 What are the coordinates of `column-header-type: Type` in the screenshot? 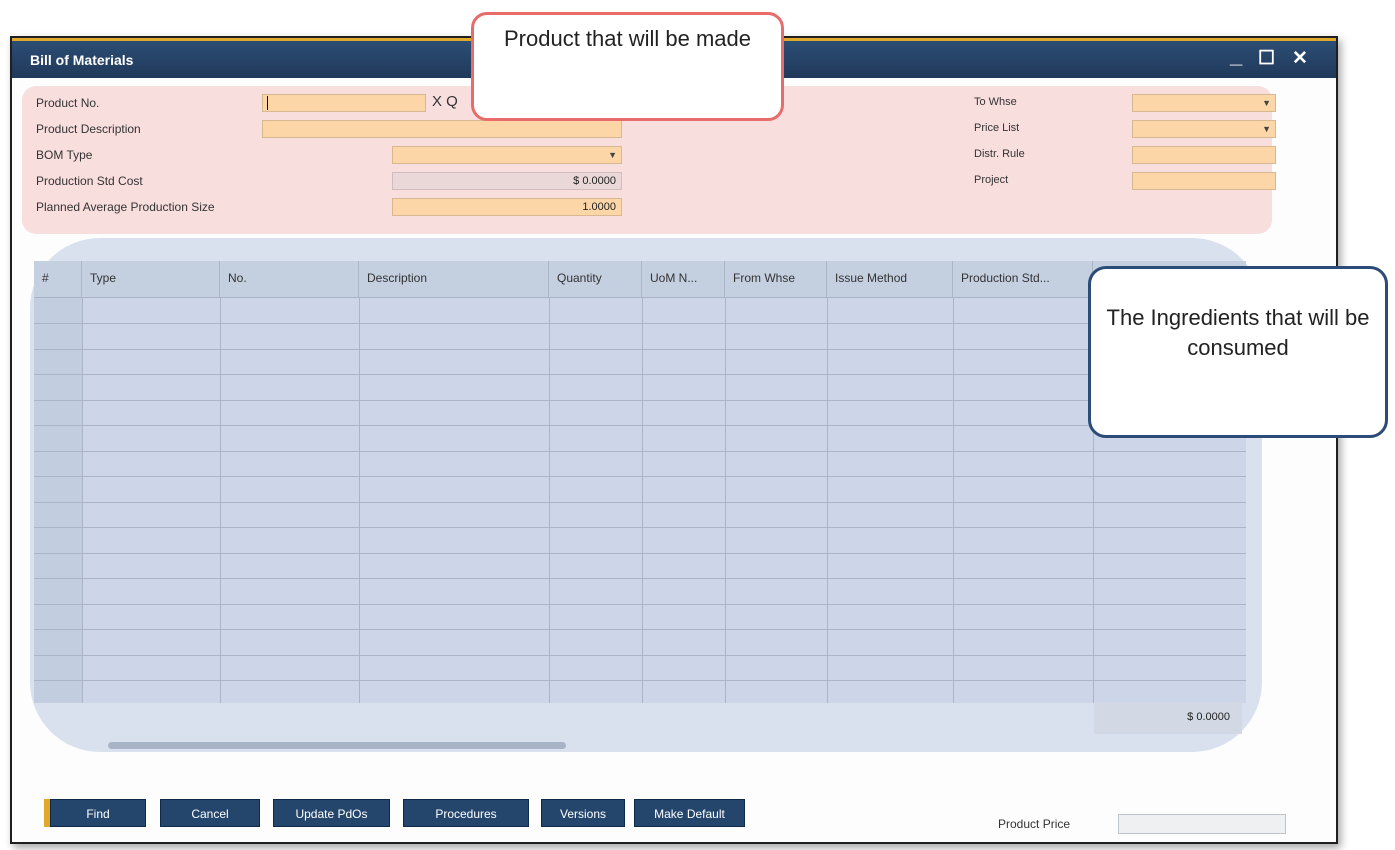 It's located at (151, 279).